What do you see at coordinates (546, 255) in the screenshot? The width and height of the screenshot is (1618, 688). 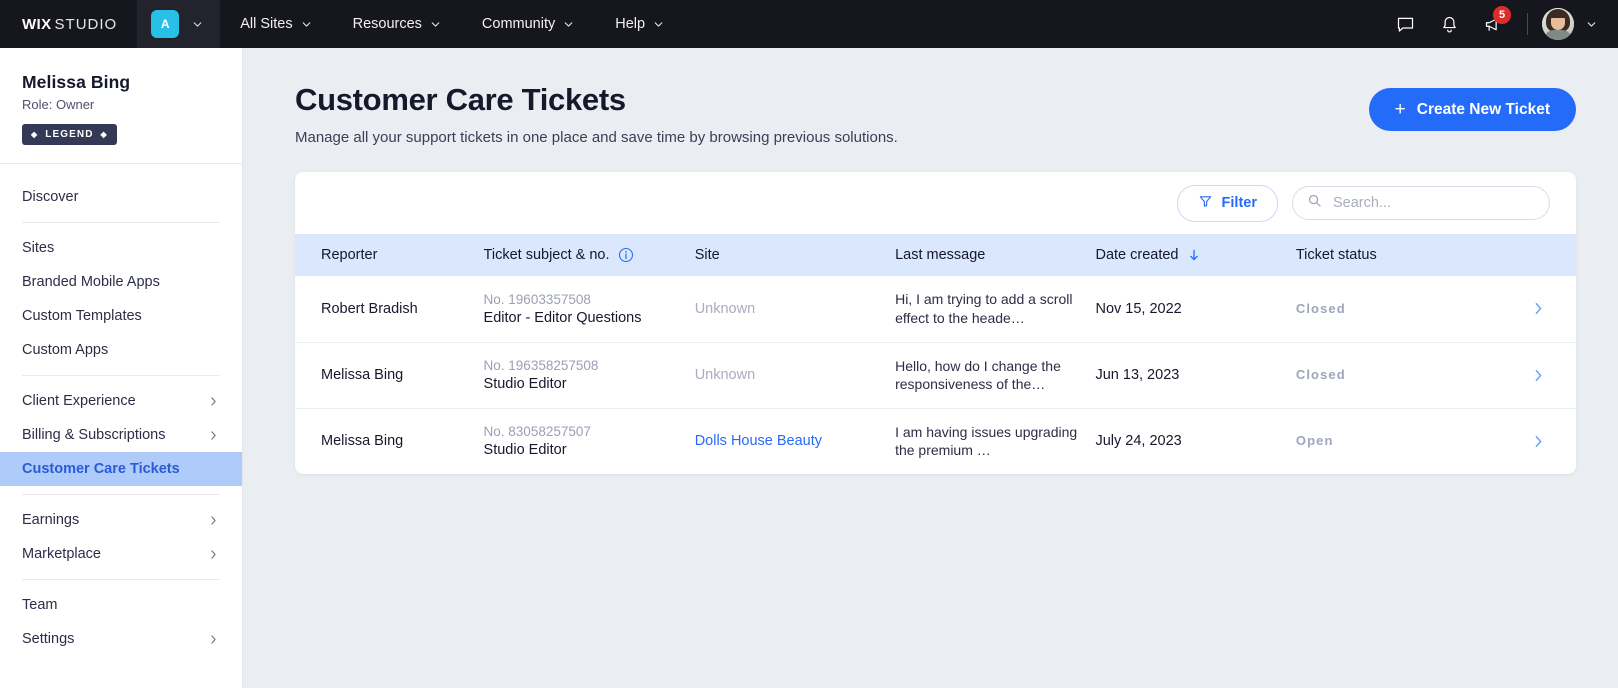 I see `column-label: Ticket subject & no.` at bounding box center [546, 255].